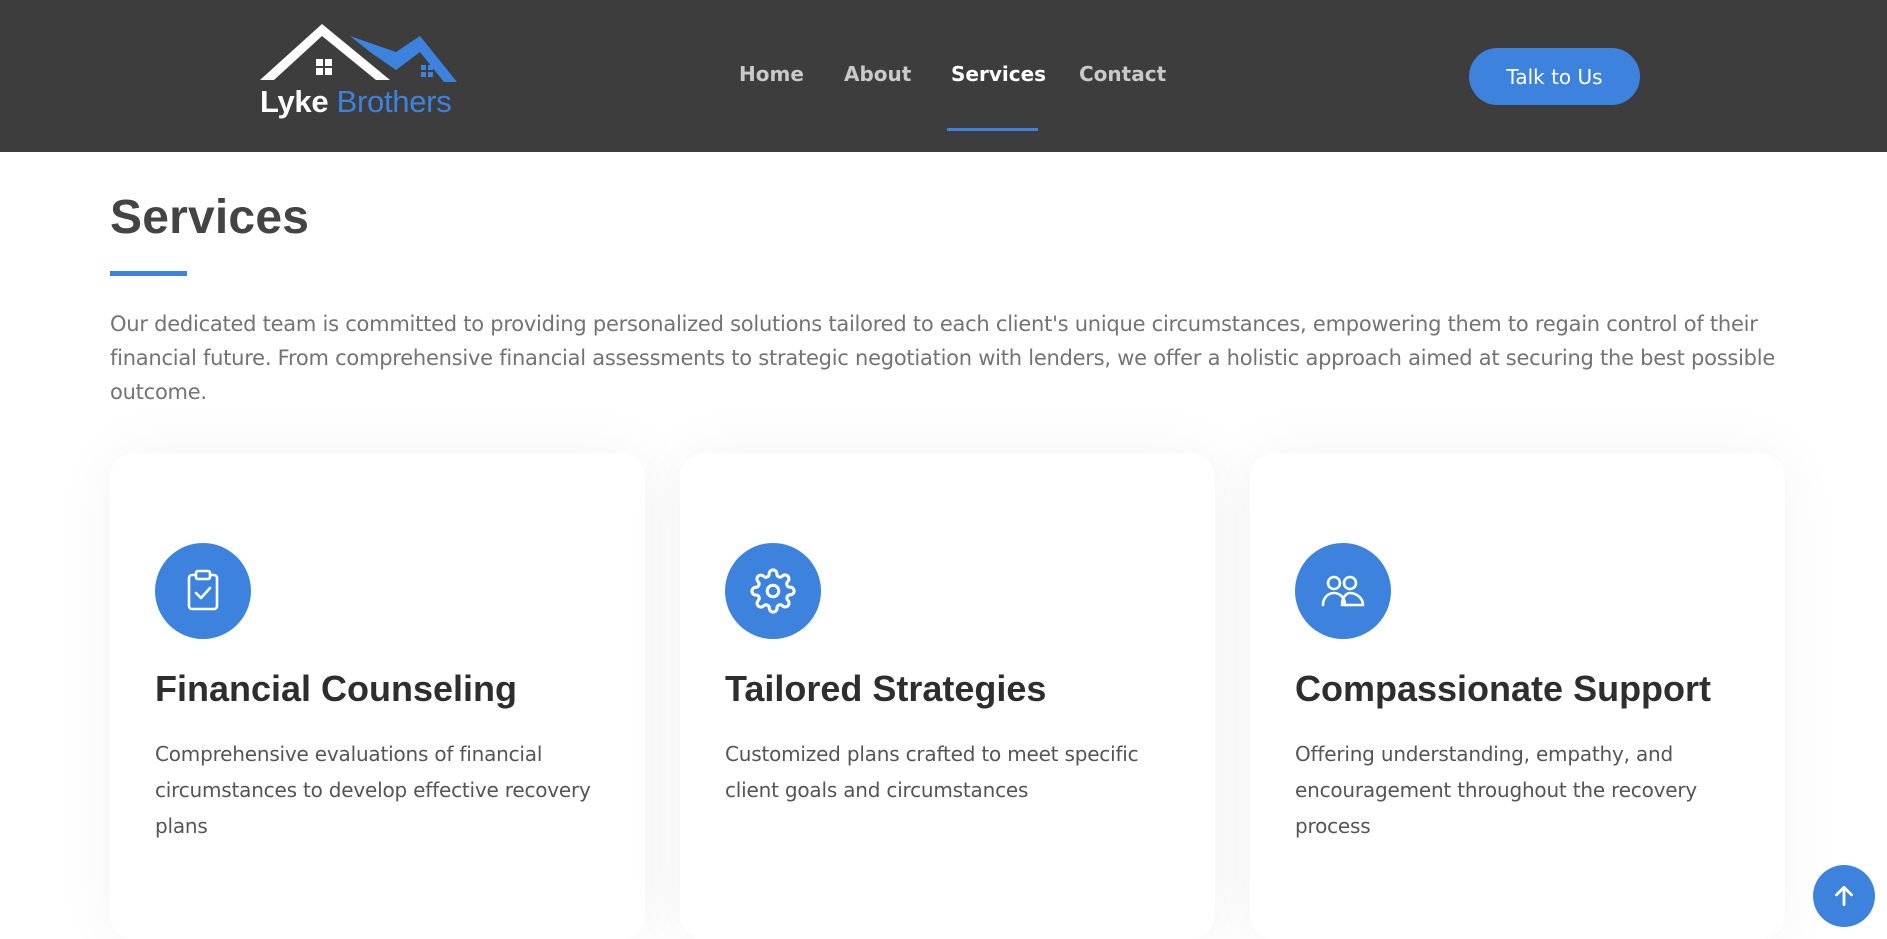 This screenshot has width=1887, height=939. I want to click on arrow-up-icon, so click(1844, 896).